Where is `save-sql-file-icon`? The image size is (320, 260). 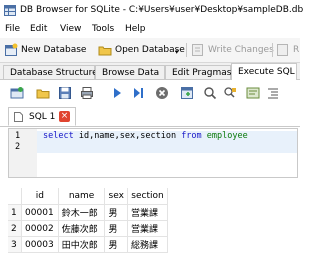
save-sql-file-icon is located at coordinates (65, 93).